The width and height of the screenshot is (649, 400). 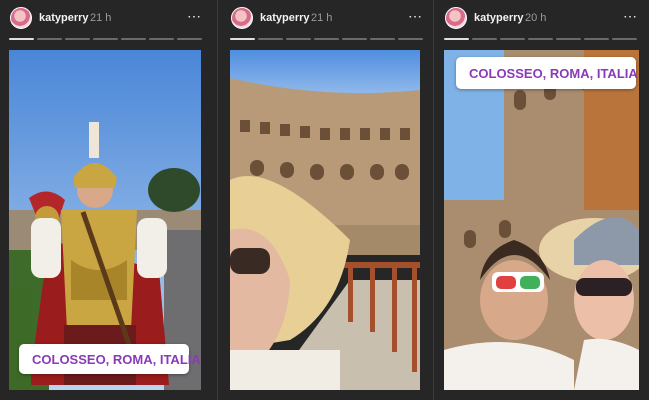 What do you see at coordinates (536, 18) in the screenshot?
I see `timestamp: 20 h` at bounding box center [536, 18].